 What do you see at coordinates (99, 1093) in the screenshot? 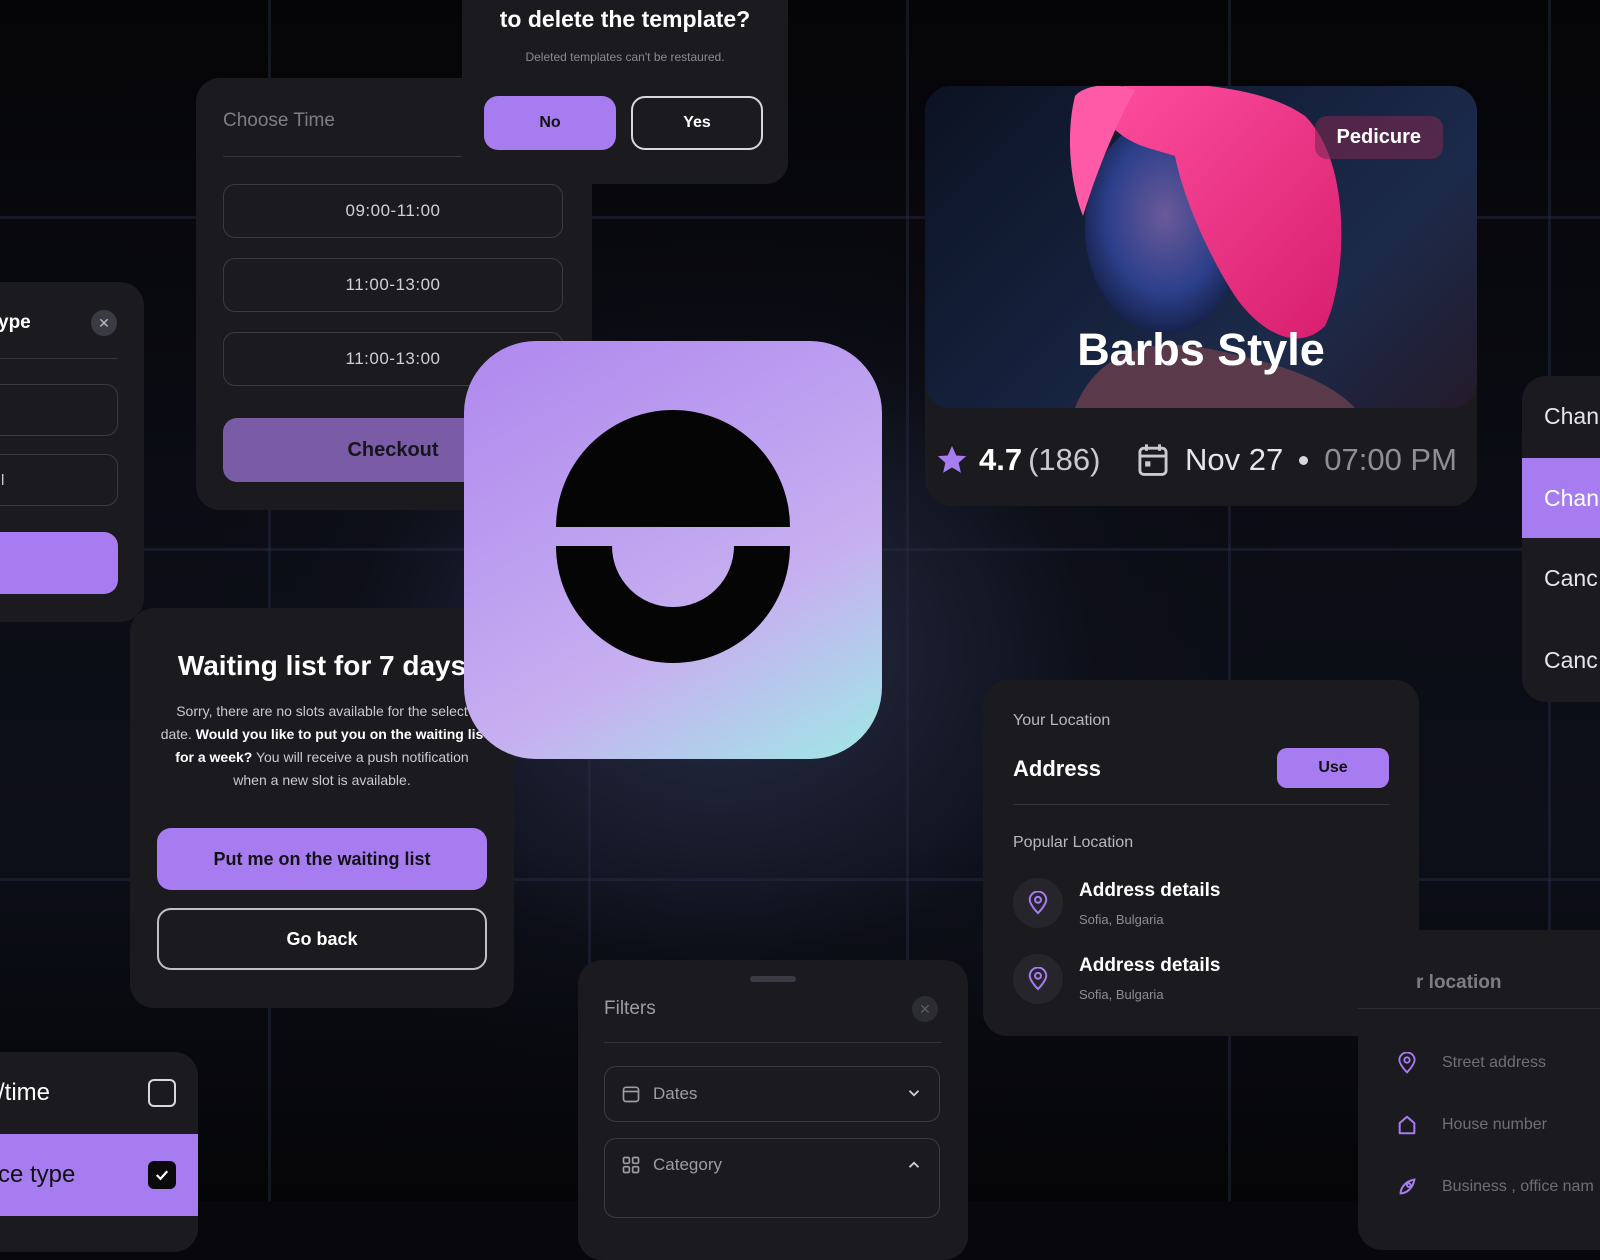
I see `check-option: /time` at bounding box center [99, 1093].